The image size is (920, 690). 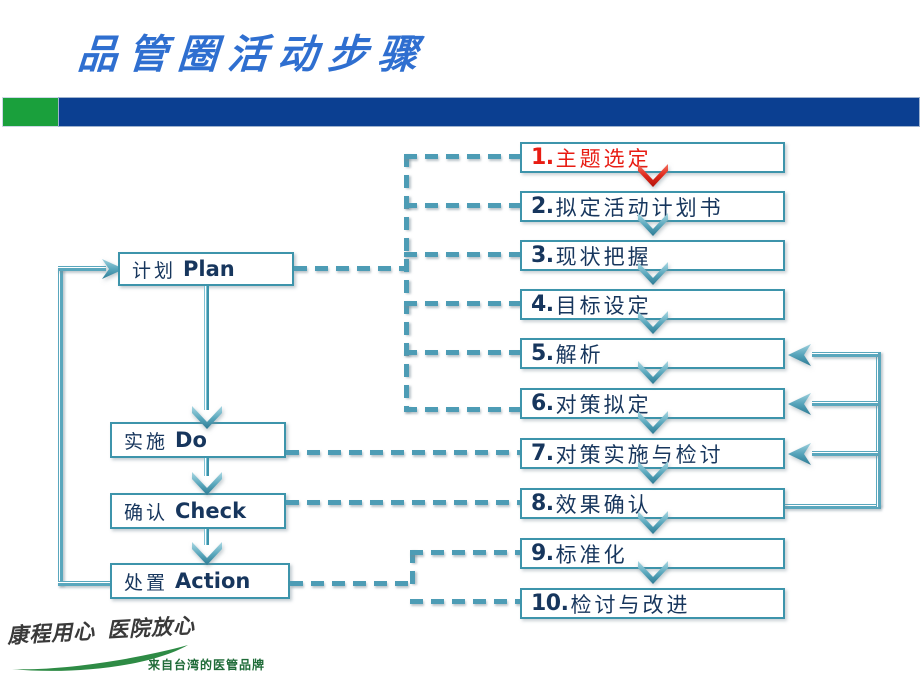 I want to click on step-3-number: 3., so click(x=542, y=255).